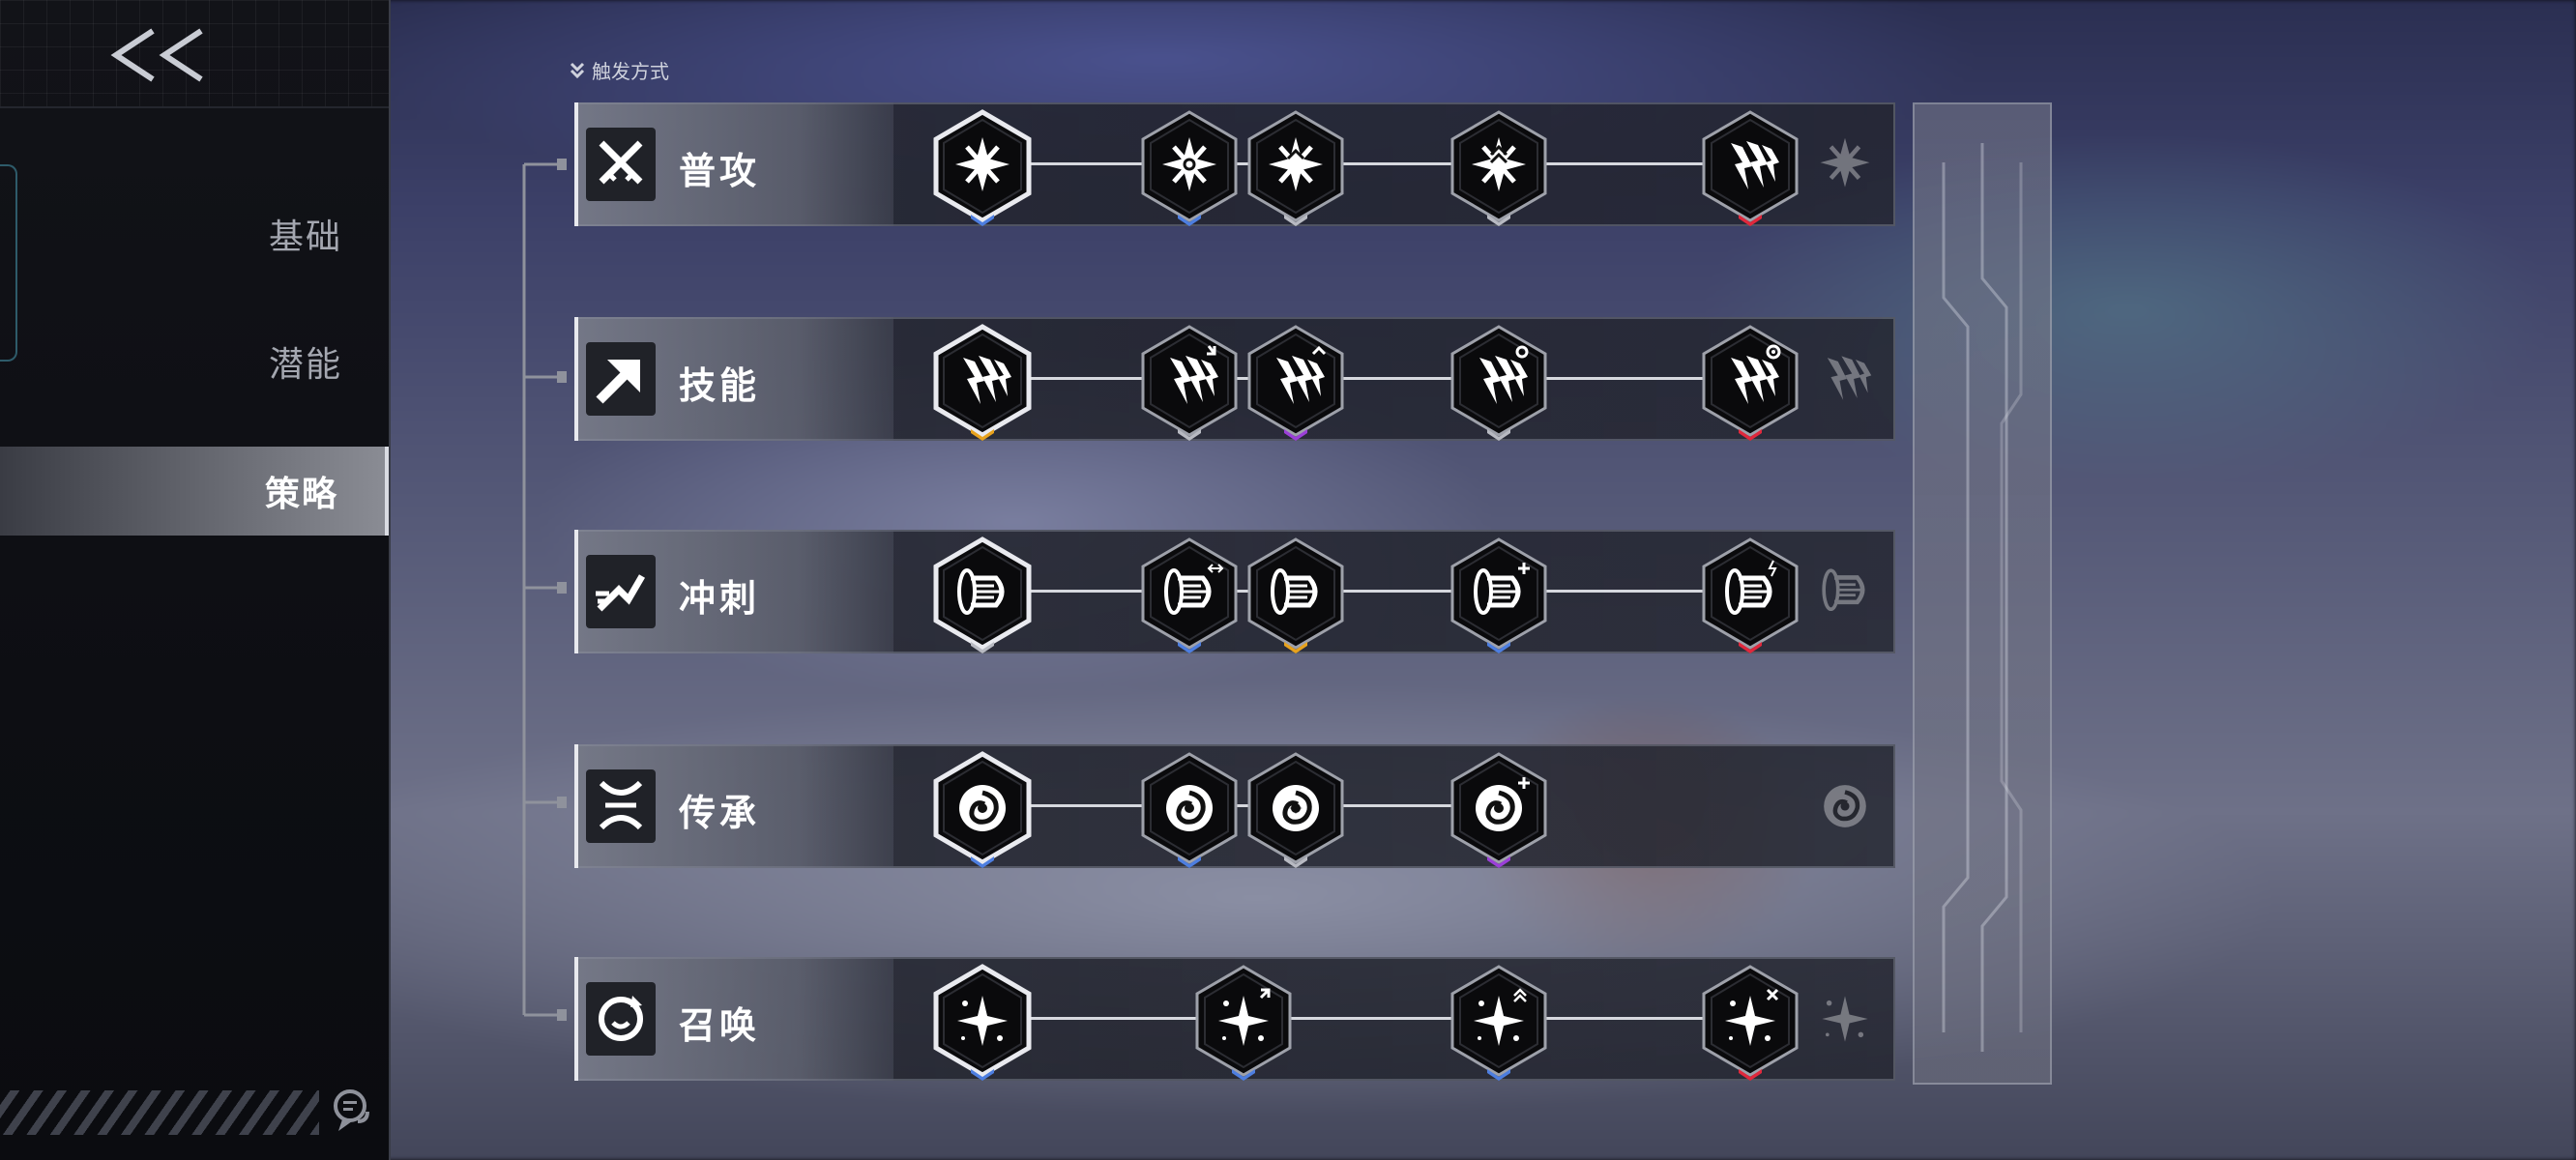 This screenshot has height=1160, width=2576. What do you see at coordinates (720, 171) in the screenshot?
I see `row-category-name: 普攻` at bounding box center [720, 171].